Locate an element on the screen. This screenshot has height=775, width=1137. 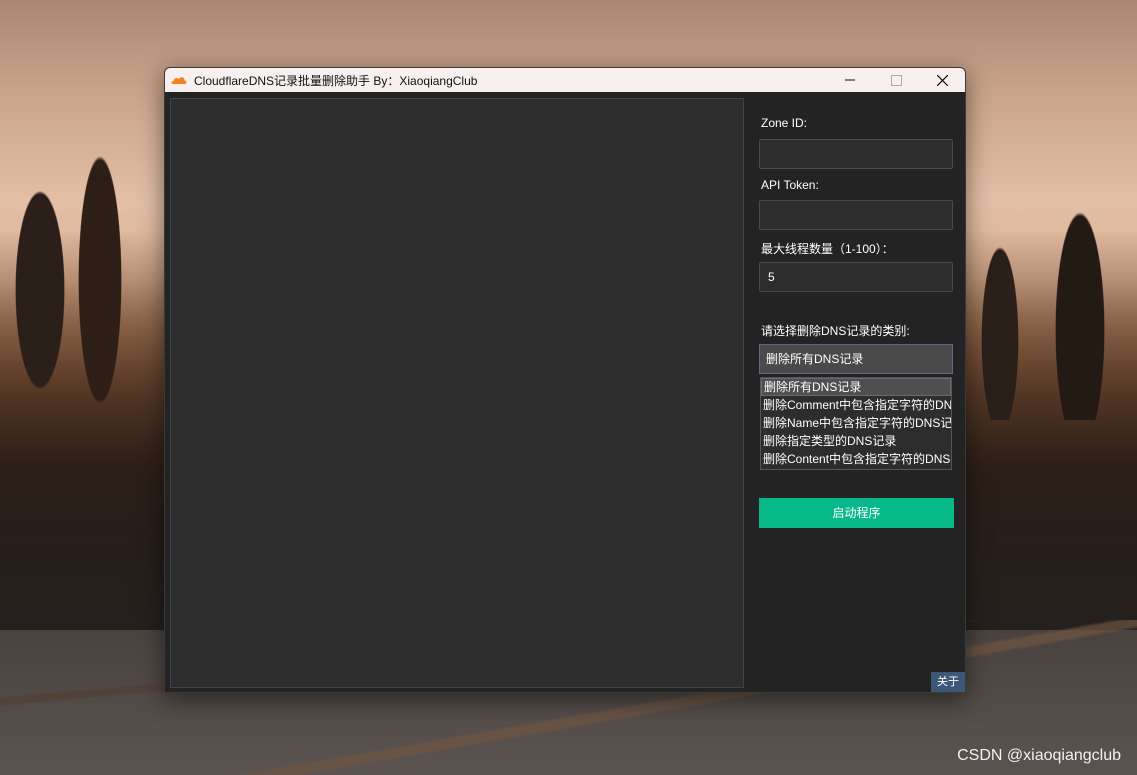
max-threads-input: 5 is located at coordinates (856, 277).